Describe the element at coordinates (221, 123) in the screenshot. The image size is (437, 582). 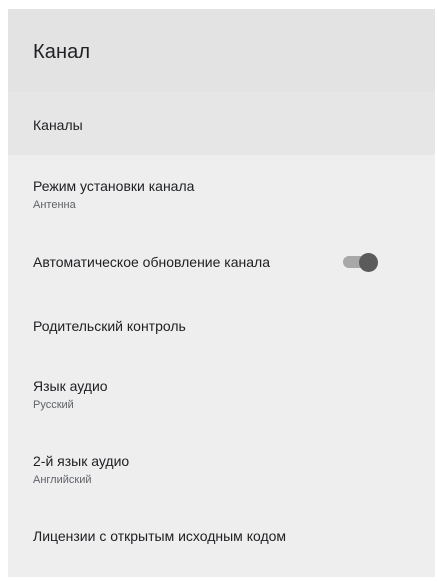
I see `menu-item-channels: Каналы` at that location.